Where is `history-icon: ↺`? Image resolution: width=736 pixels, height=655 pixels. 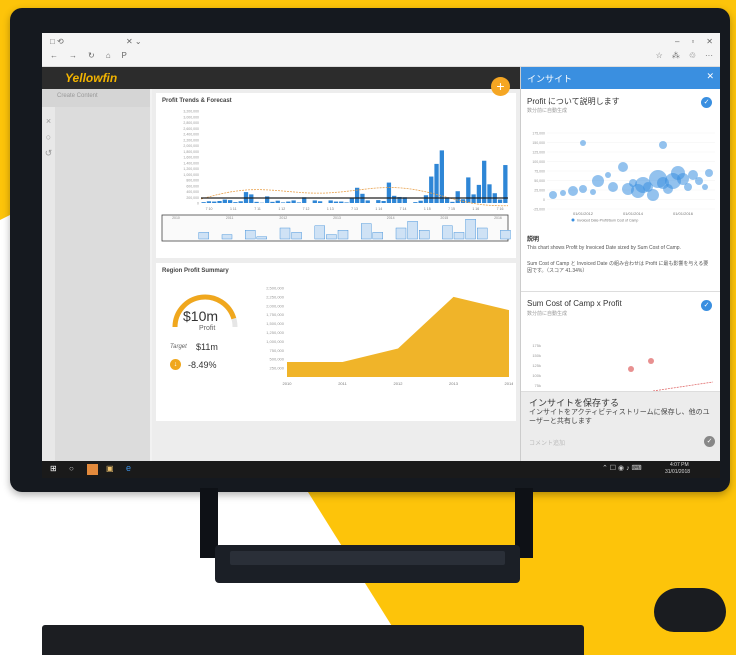 history-icon: ↺ is located at coordinates (48, 153).